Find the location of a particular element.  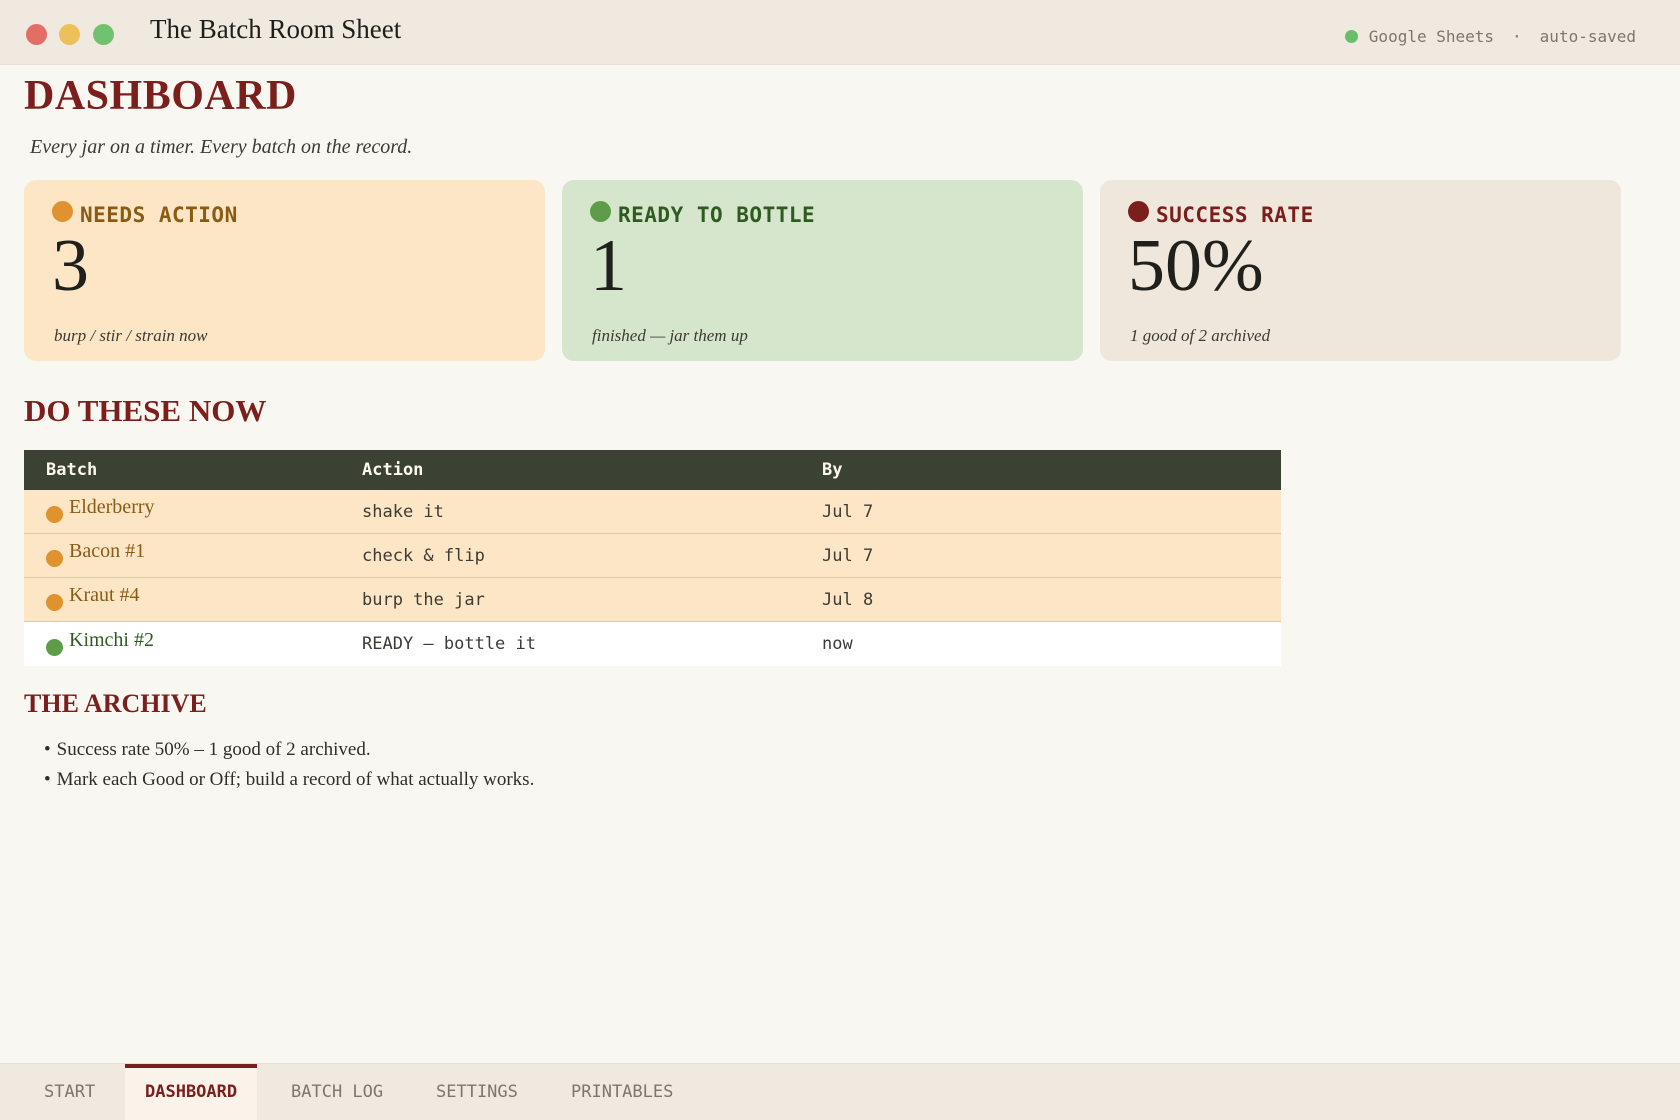

ready-to-bottle-dot-icon is located at coordinates (600, 211).